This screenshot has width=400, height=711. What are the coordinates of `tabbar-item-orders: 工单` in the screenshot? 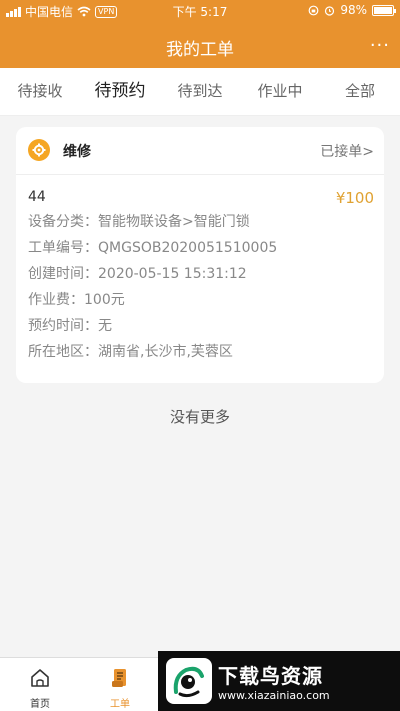 It's located at (120, 684).